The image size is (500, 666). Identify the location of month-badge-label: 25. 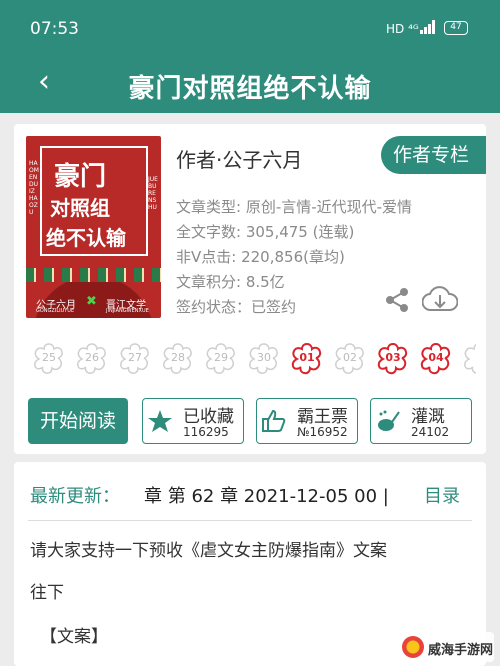
(49, 357).